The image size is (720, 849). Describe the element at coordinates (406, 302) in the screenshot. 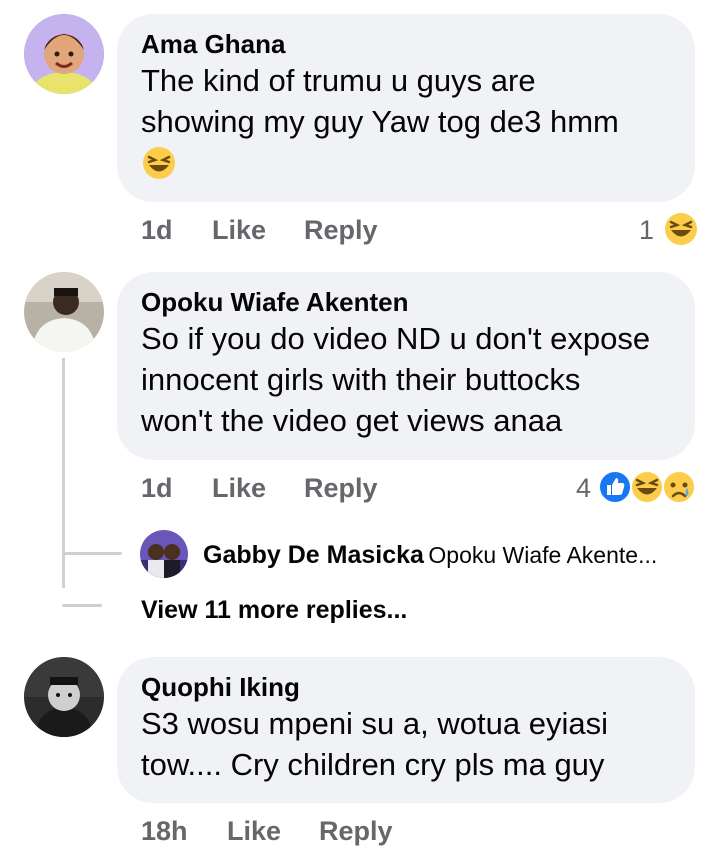

I see `comment-author: Opoku Wiafe Akenten` at that location.